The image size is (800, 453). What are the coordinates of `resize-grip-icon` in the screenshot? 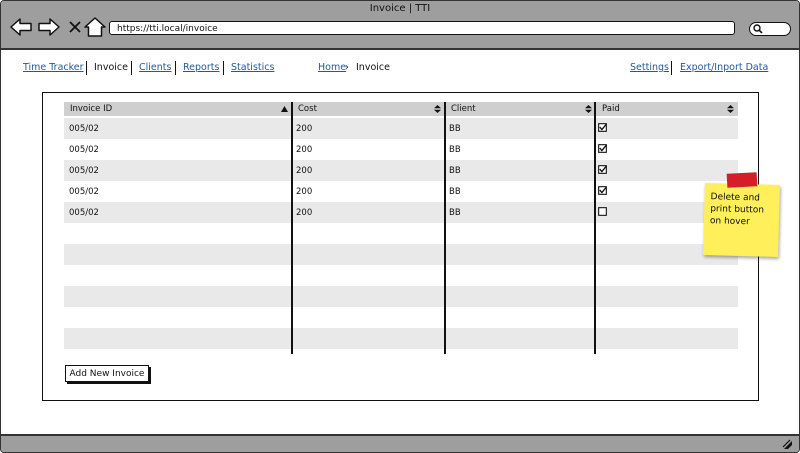 It's located at (787, 444).